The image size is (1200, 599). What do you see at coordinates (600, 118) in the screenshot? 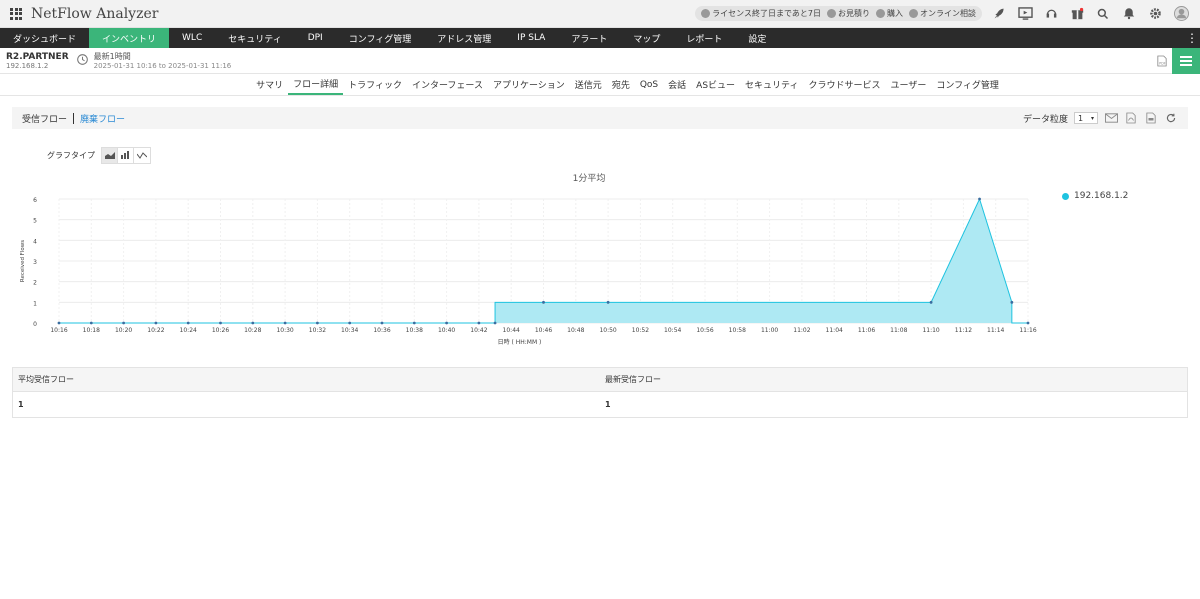
I see `flow-toolbar: 受信フロー 廃棄フロー データ粒度 1 ▾` at bounding box center [600, 118].